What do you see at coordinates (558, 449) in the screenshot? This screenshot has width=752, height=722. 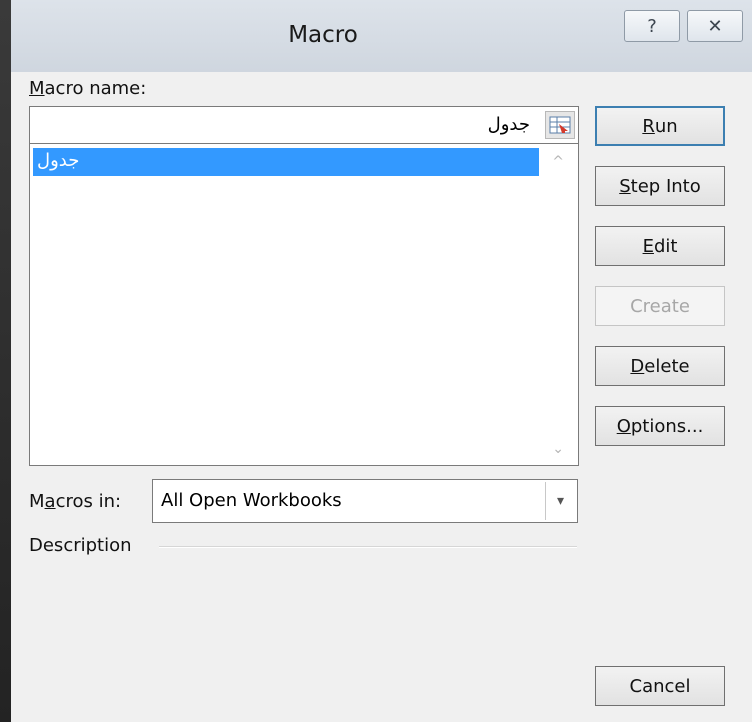 I see `scroll-down-icon: ⌄` at bounding box center [558, 449].